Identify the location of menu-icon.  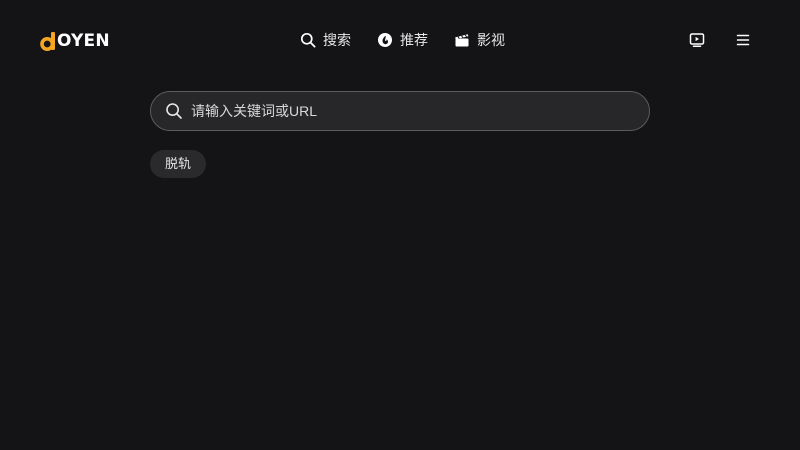
(743, 40).